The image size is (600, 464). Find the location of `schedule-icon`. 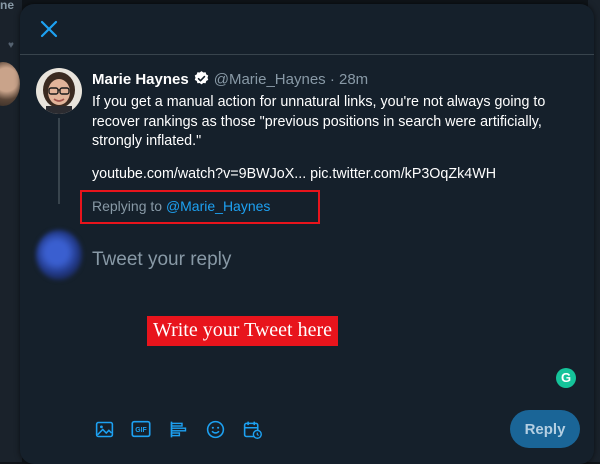

schedule-icon is located at coordinates (252, 429).